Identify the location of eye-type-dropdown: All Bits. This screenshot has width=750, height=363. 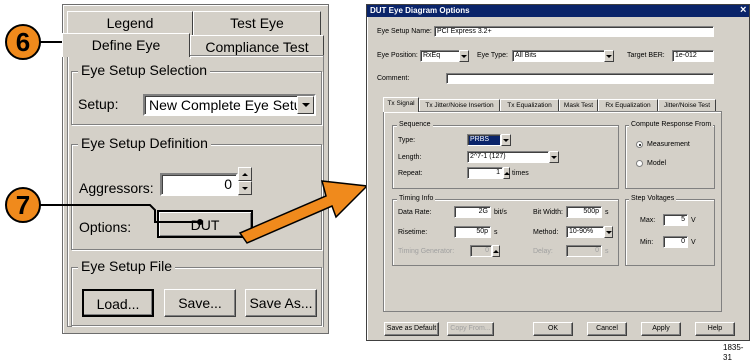
(558, 56).